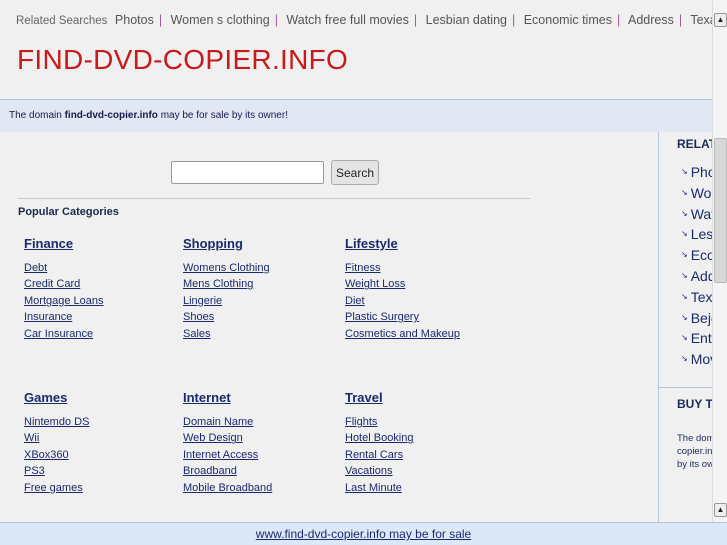 Image resolution: width=727 pixels, height=545 pixels. Describe the element at coordinates (694, 144) in the screenshot. I see `related-heading: RELATED` at that location.